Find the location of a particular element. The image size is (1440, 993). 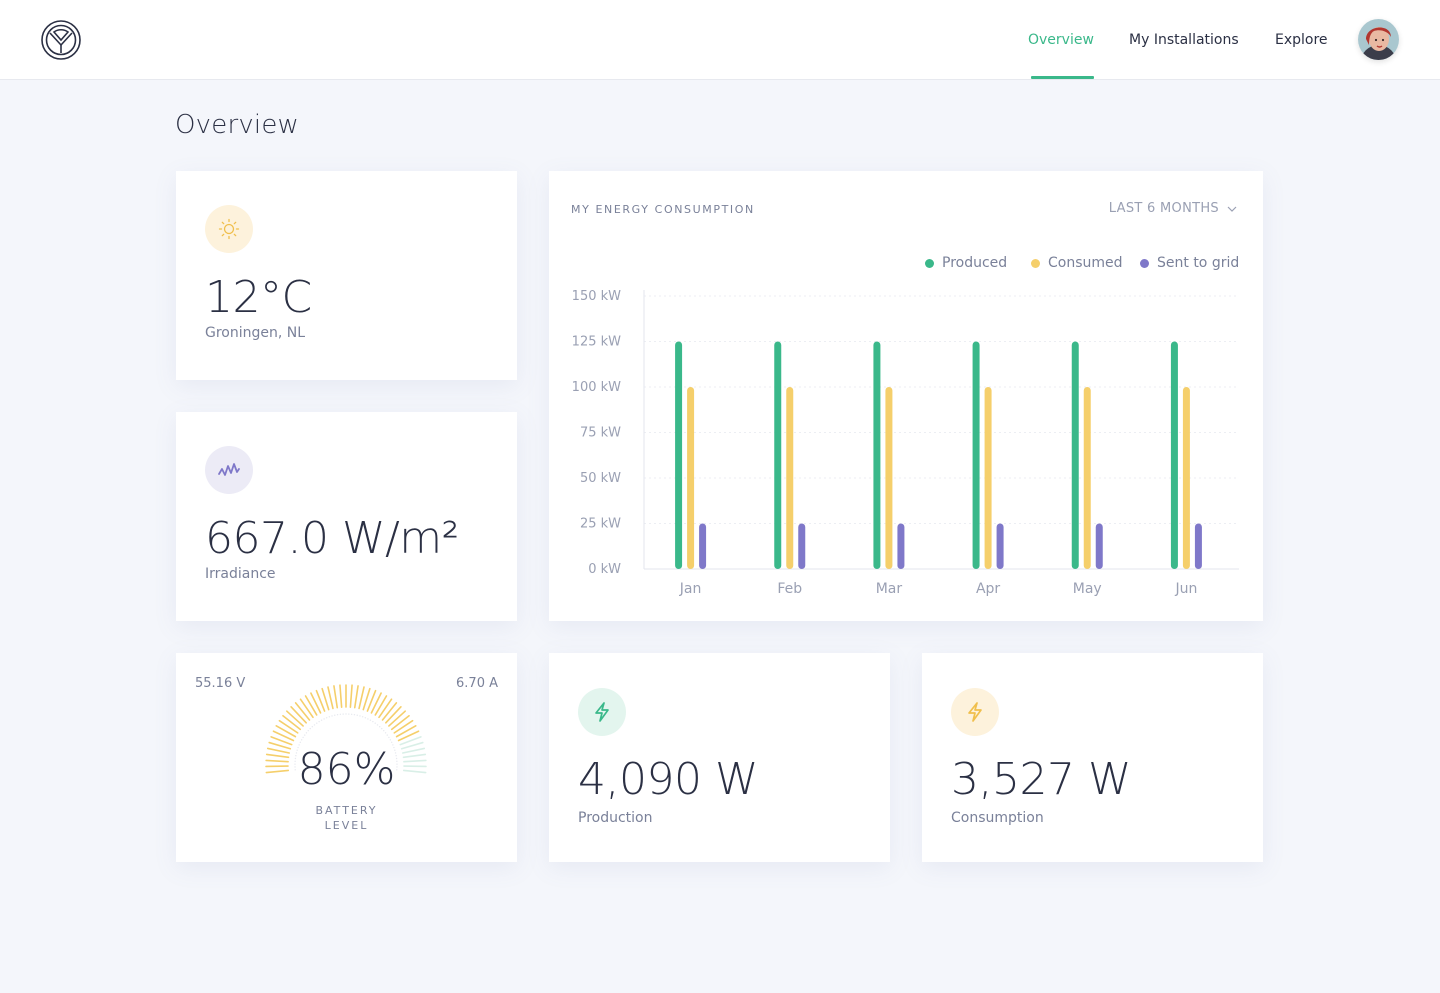

x-tick-label: Jun is located at coordinates (1185, 589).